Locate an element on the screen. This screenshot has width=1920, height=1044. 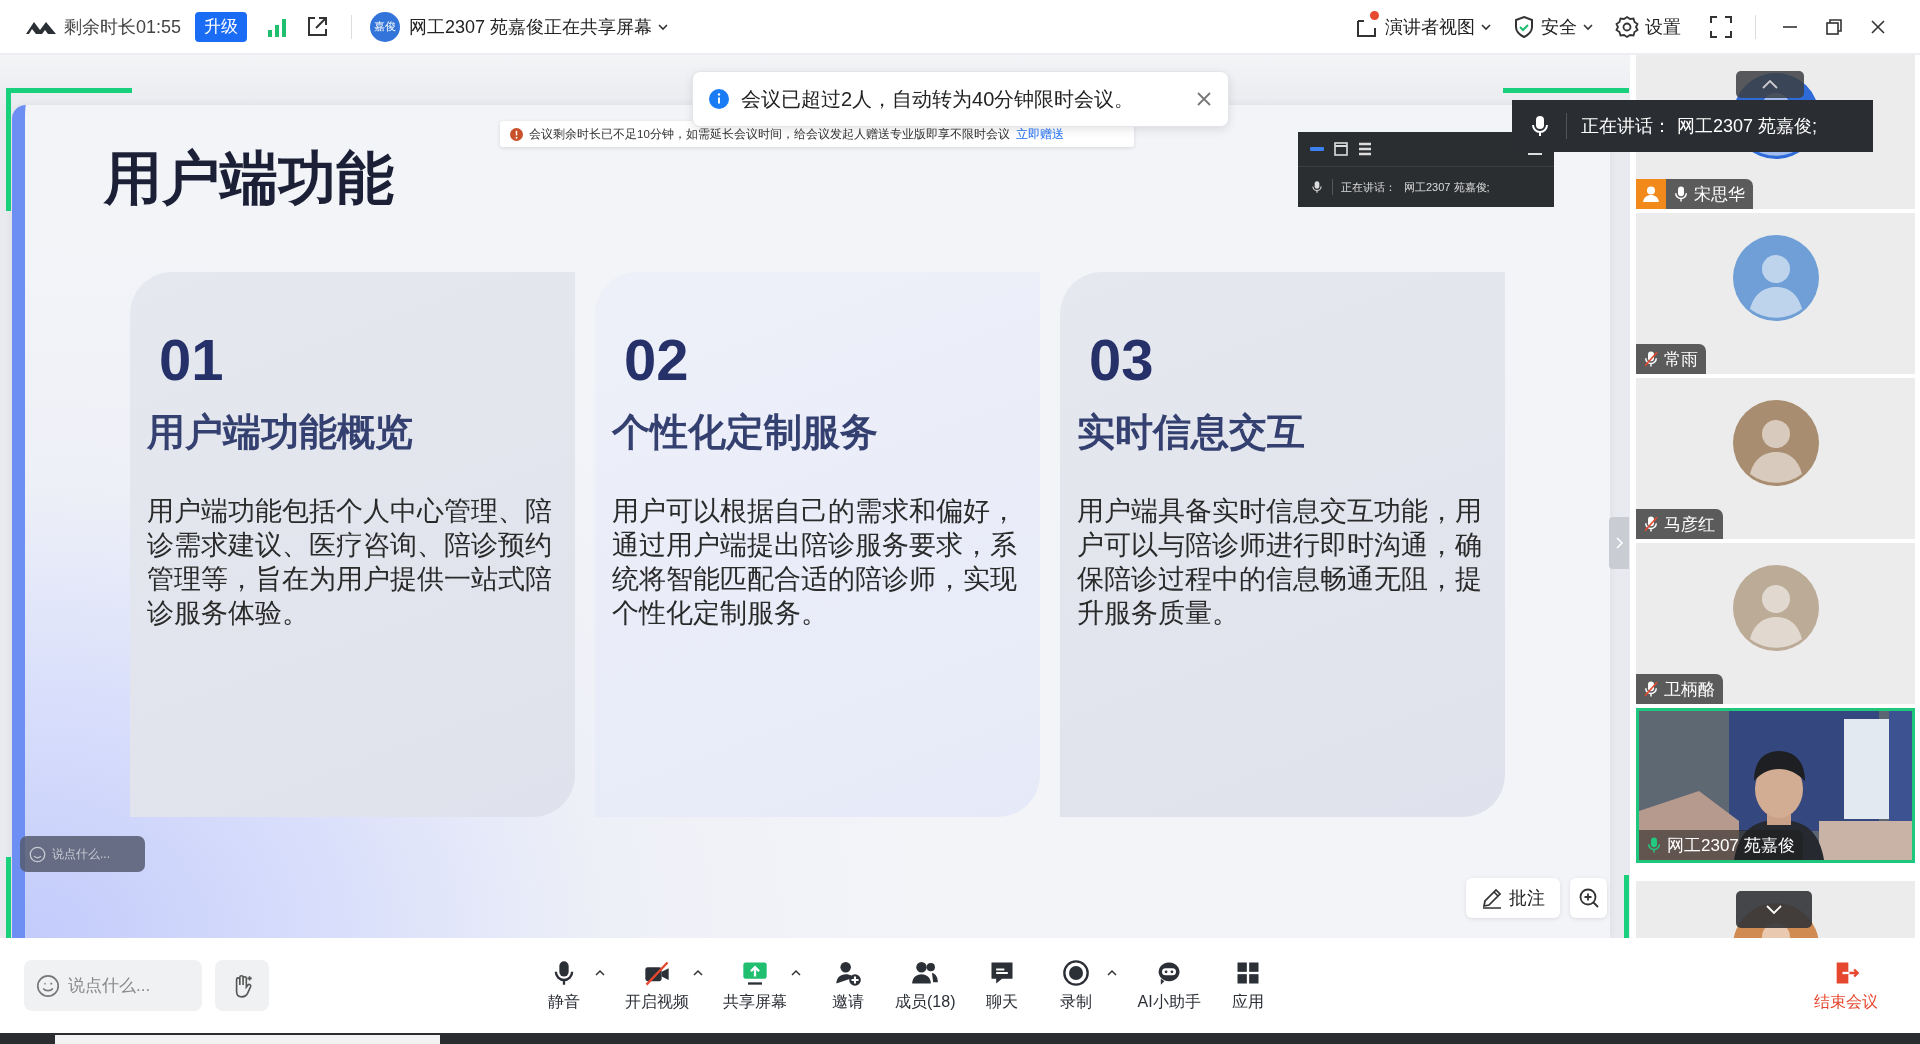
window-button is located at coordinates (1341, 149).